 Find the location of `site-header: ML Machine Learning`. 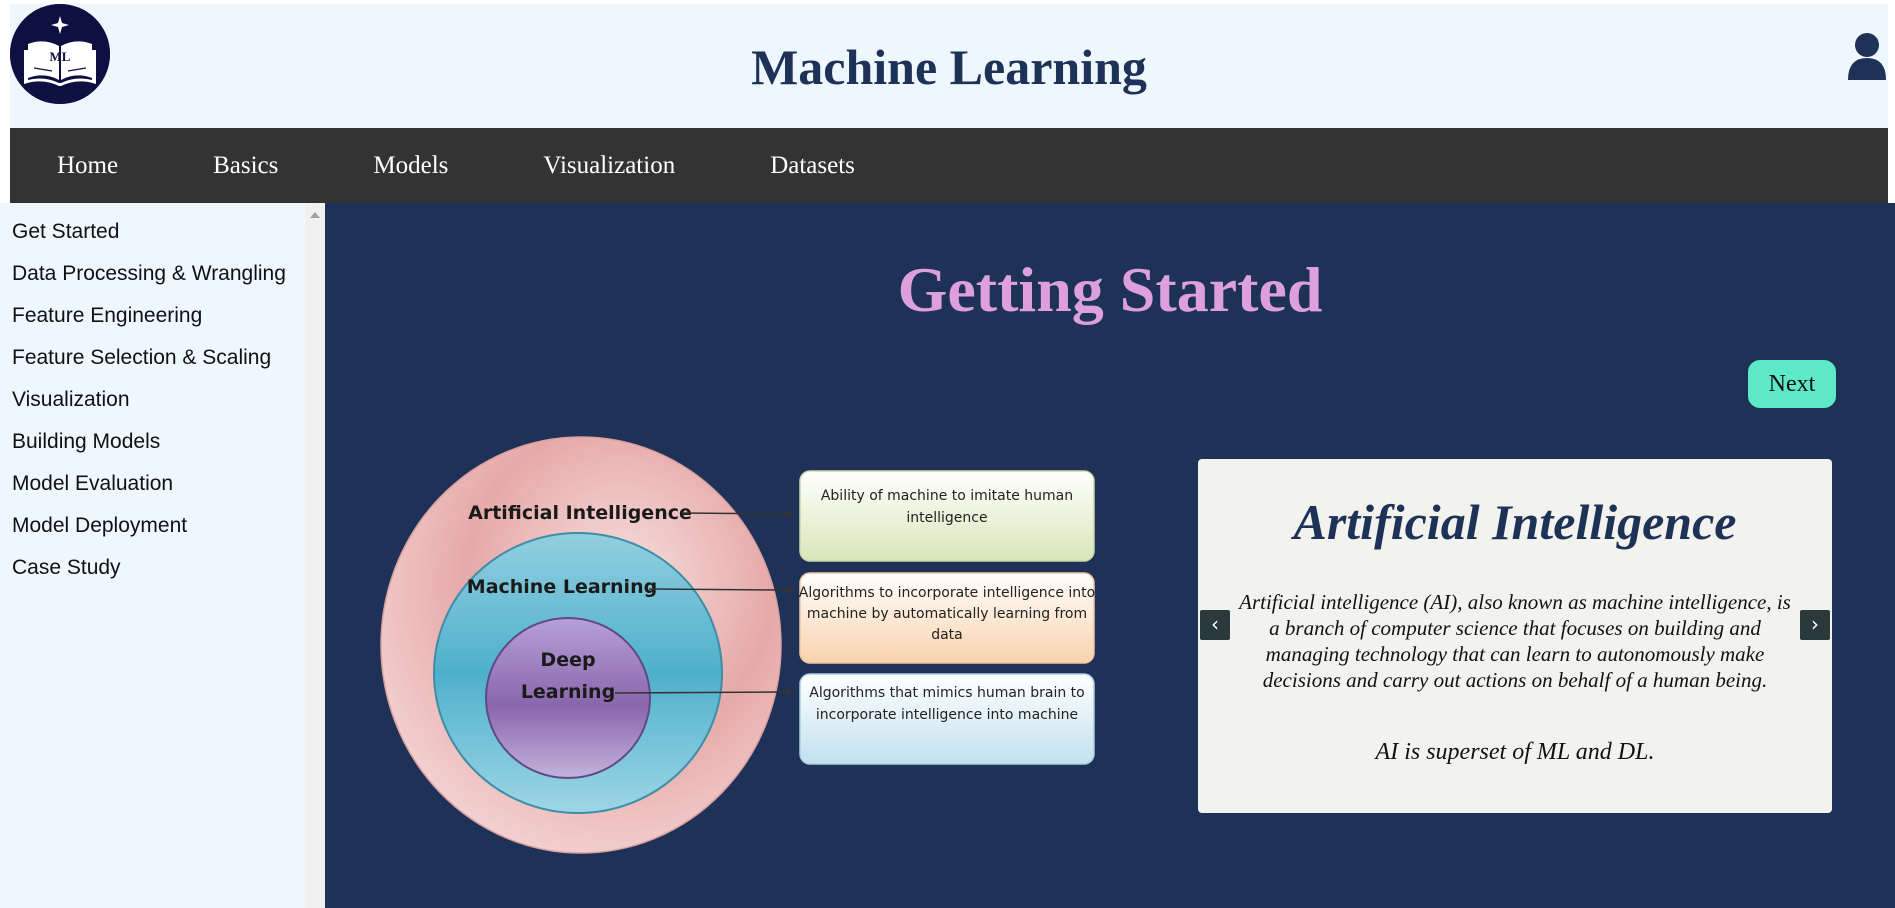

site-header: ML Machine Learning is located at coordinates (949, 66).